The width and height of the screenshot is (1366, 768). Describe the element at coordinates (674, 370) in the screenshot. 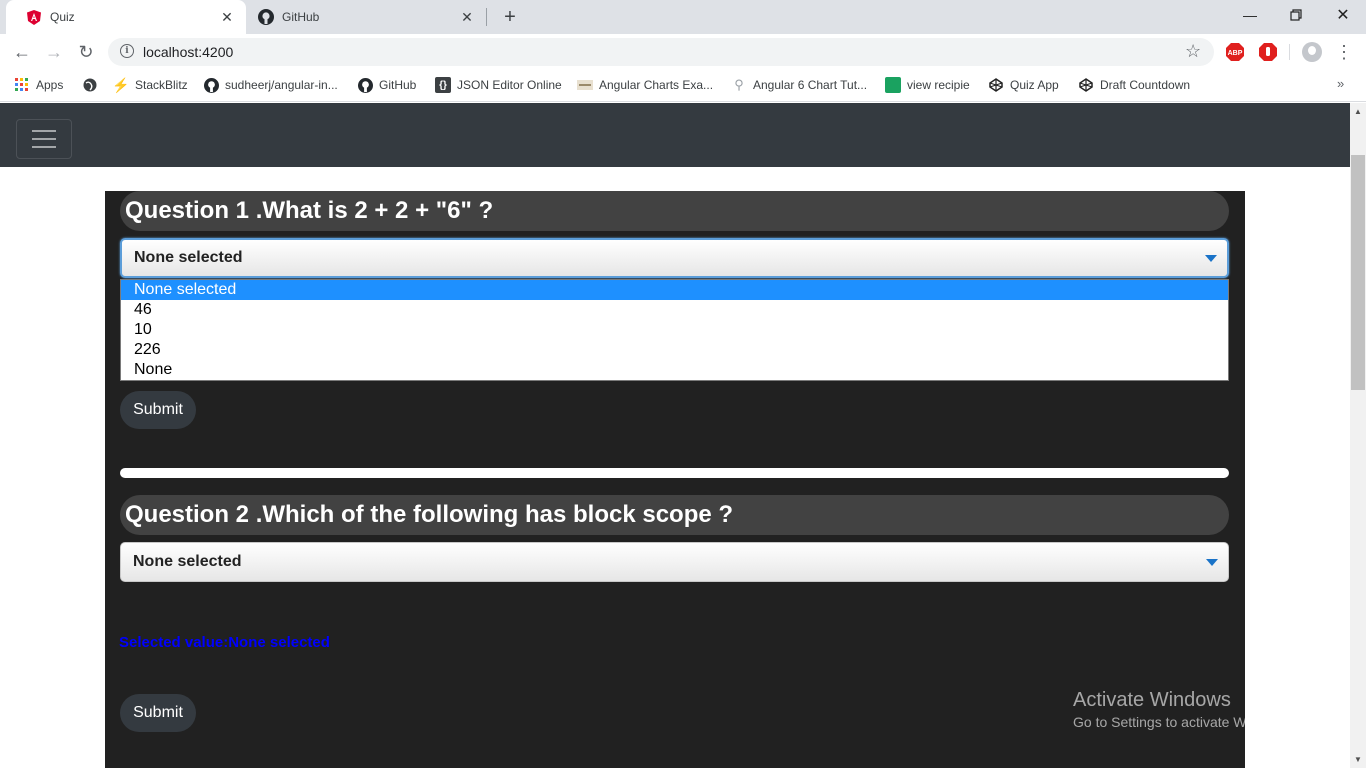

I see `dropdown-option: None` at that location.